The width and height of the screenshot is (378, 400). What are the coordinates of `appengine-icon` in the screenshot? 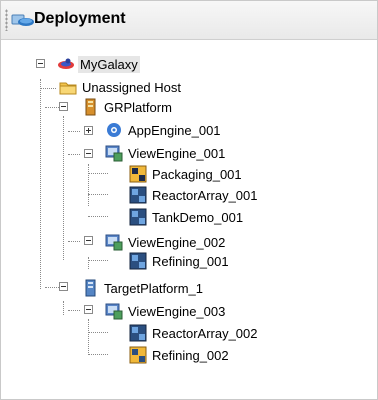 It's located at (114, 130).